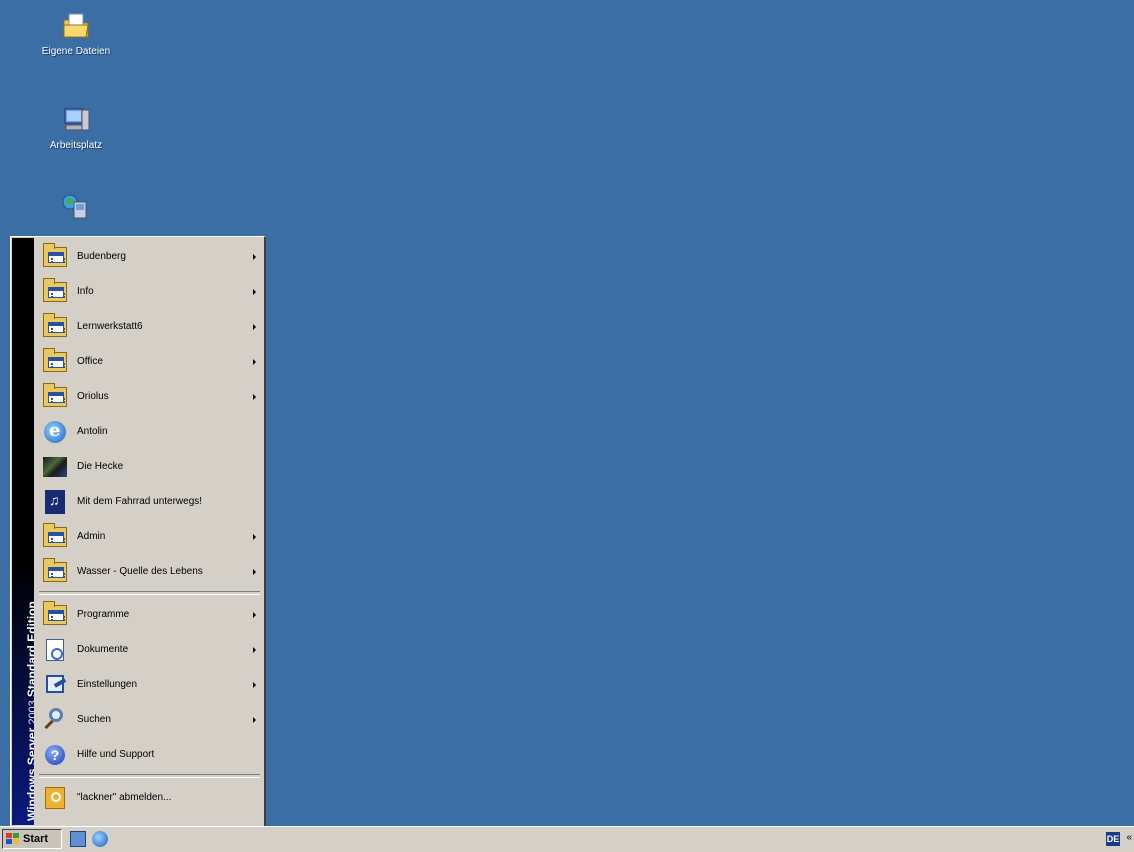 The image size is (1134, 852). What do you see at coordinates (149, 291) in the screenshot?
I see `menu-item-info: Info` at bounding box center [149, 291].